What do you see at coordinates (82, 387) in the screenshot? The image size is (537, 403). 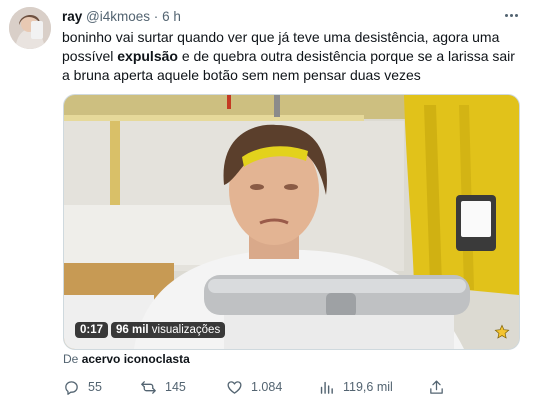 I see `reply-button: 55` at bounding box center [82, 387].